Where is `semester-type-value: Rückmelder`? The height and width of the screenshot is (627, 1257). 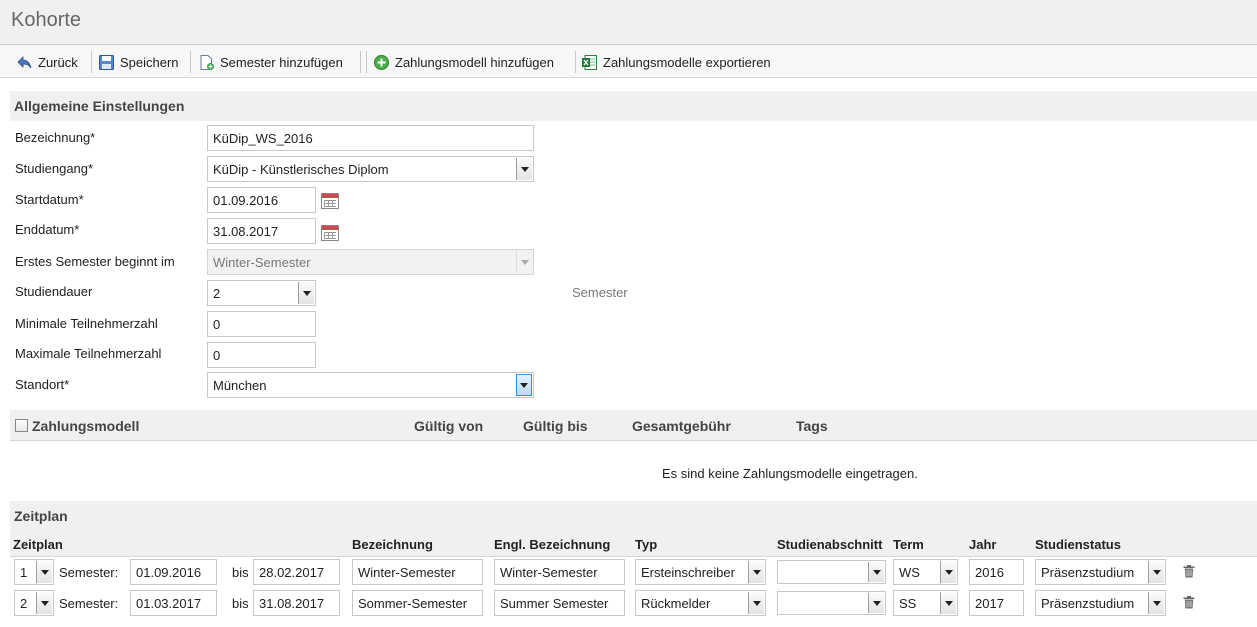
semester-type-value: Rückmelder is located at coordinates (676, 603).